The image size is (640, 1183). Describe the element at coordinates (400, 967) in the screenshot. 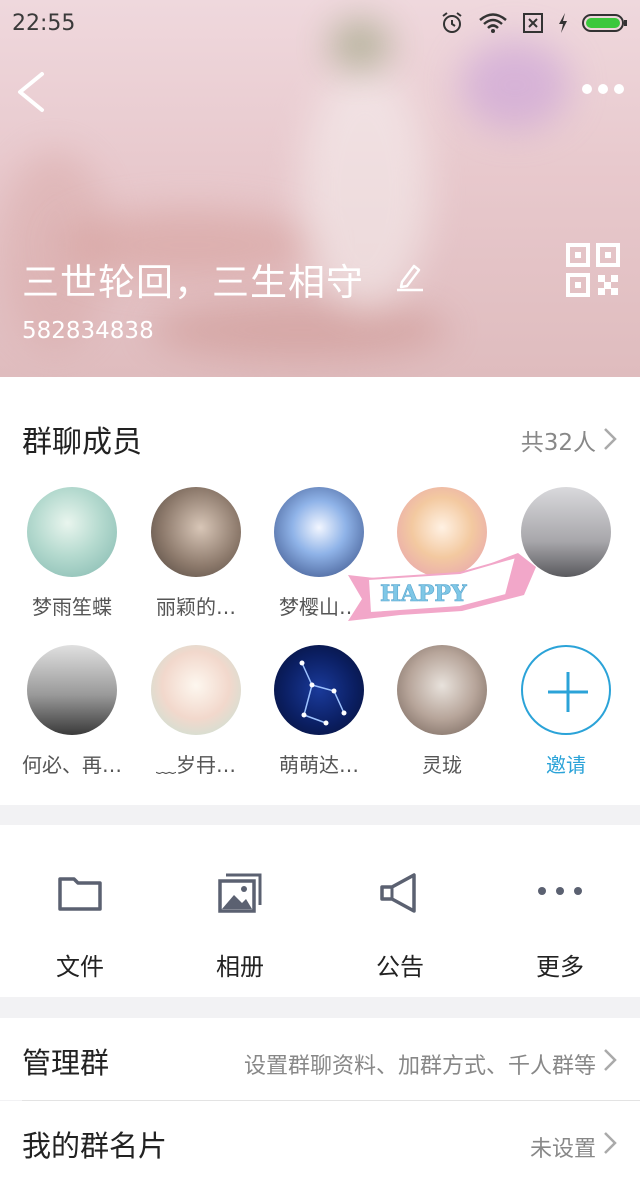

I see `action-label: 公告` at that location.